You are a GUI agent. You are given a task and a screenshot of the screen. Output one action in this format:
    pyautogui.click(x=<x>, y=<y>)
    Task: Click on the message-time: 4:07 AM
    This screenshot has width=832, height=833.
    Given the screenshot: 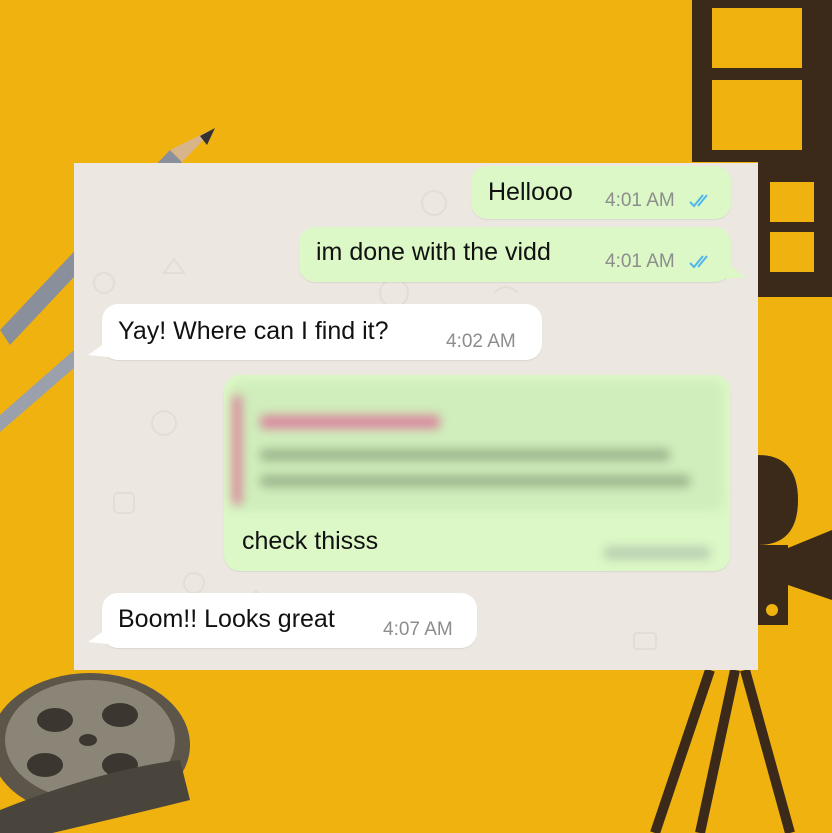 What is the action you would take?
    pyautogui.click(x=418, y=629)
    